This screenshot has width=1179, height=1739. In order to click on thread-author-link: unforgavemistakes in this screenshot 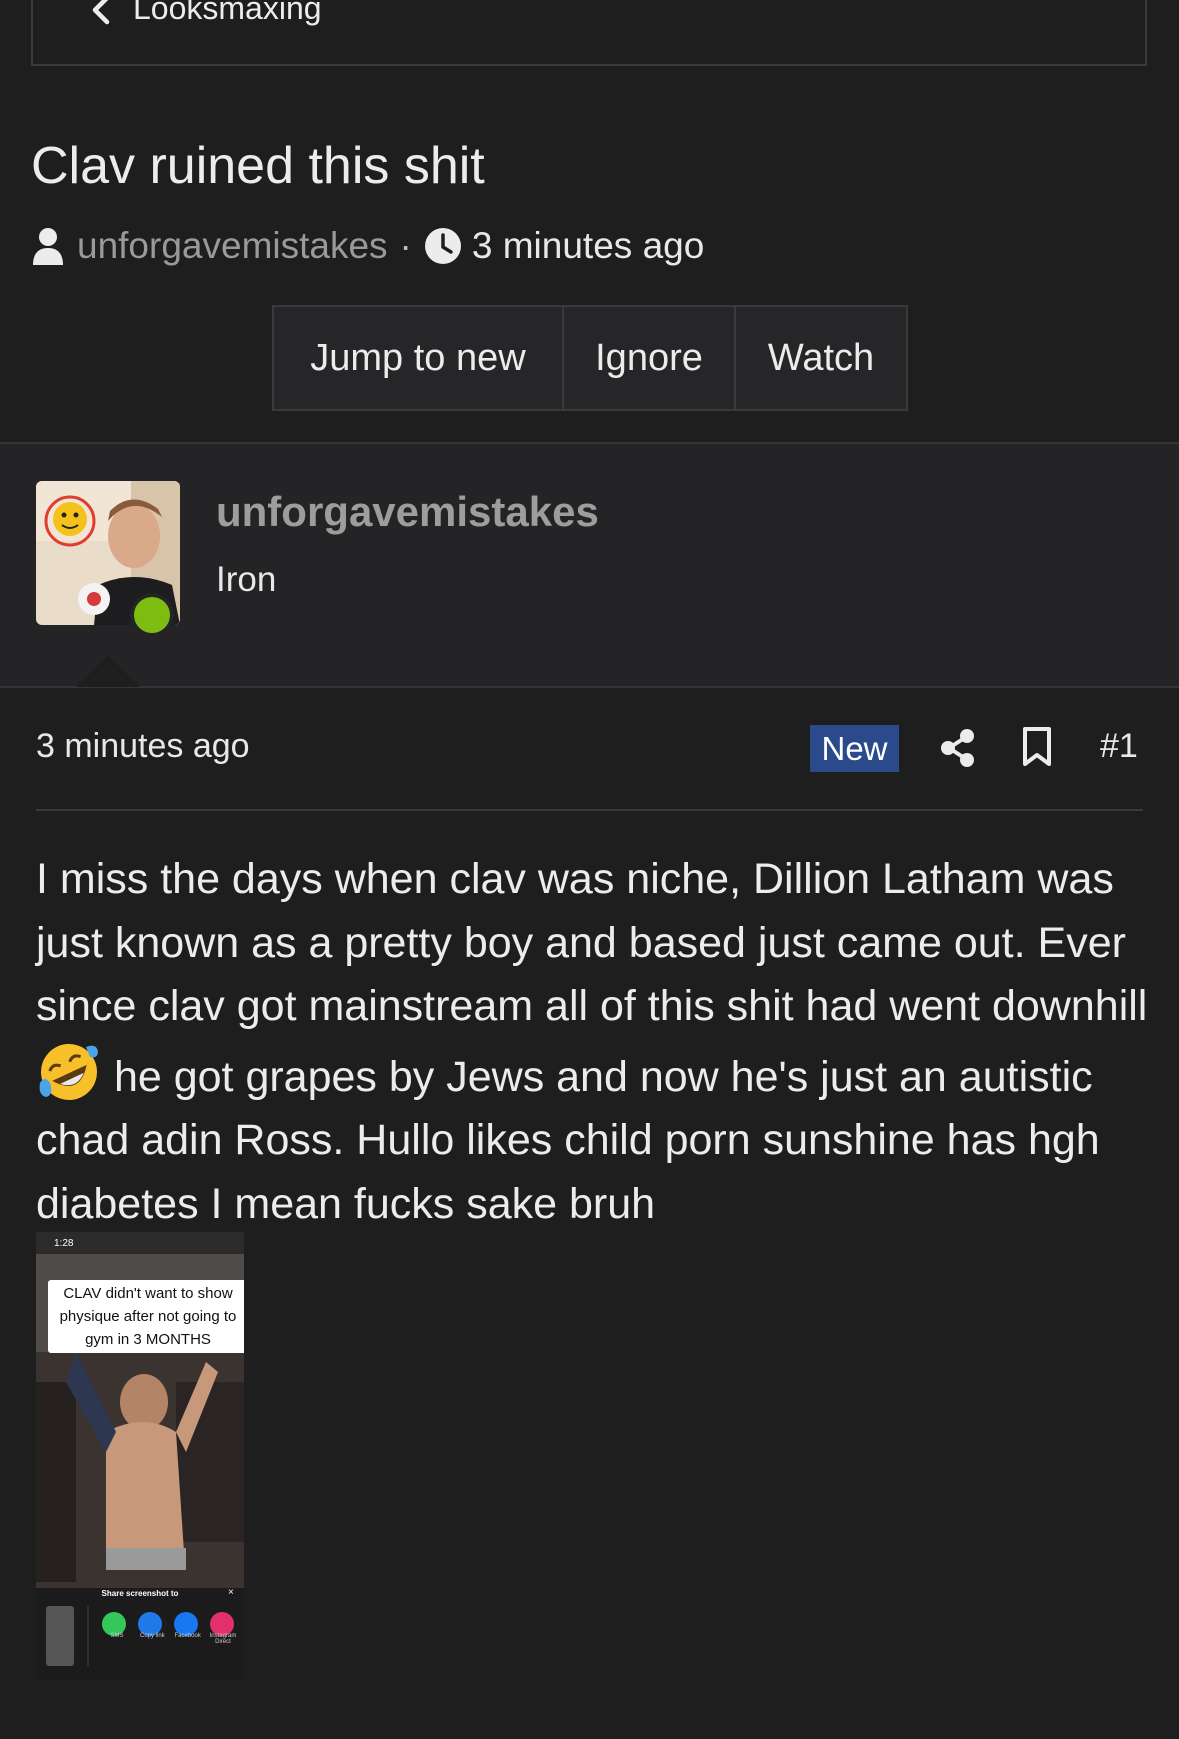, I will do `click(232, 246)`.